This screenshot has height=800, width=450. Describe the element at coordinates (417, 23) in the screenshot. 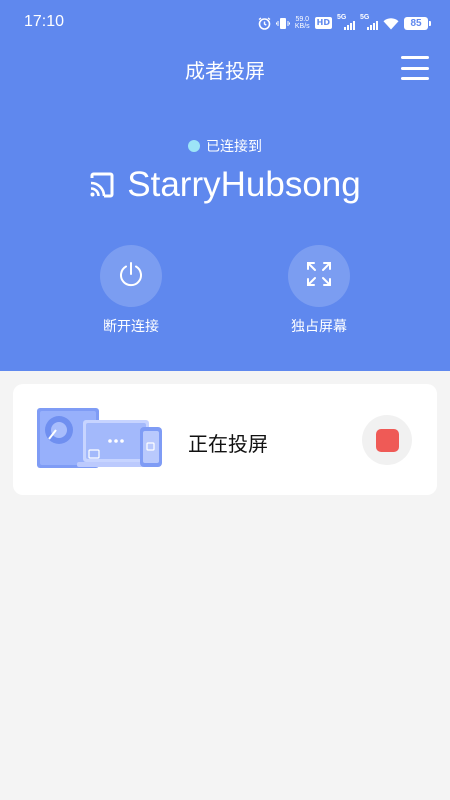

I see `battery-icon: 85` at that location.